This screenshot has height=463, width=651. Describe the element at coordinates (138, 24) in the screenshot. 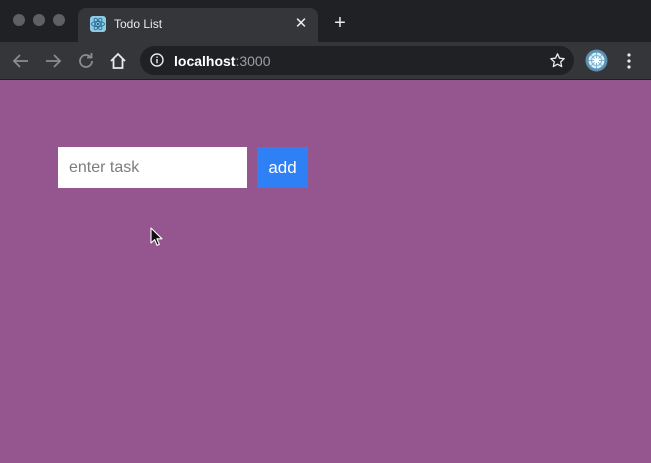

I see `tab-title: Todo List` at that location.